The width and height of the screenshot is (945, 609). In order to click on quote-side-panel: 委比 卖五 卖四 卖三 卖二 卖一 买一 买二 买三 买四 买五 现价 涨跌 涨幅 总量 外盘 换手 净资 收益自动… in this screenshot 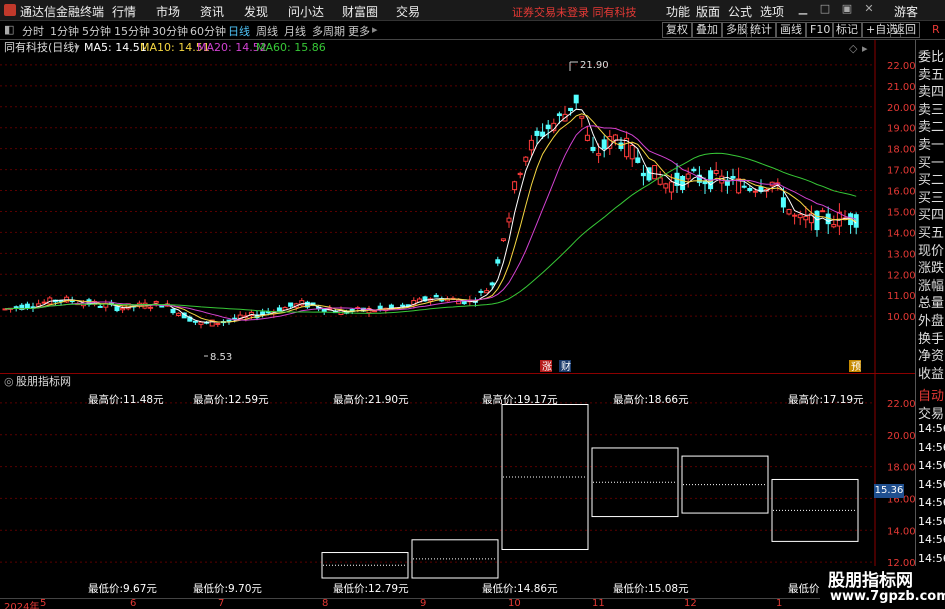, I will do `click(930, 320)`.